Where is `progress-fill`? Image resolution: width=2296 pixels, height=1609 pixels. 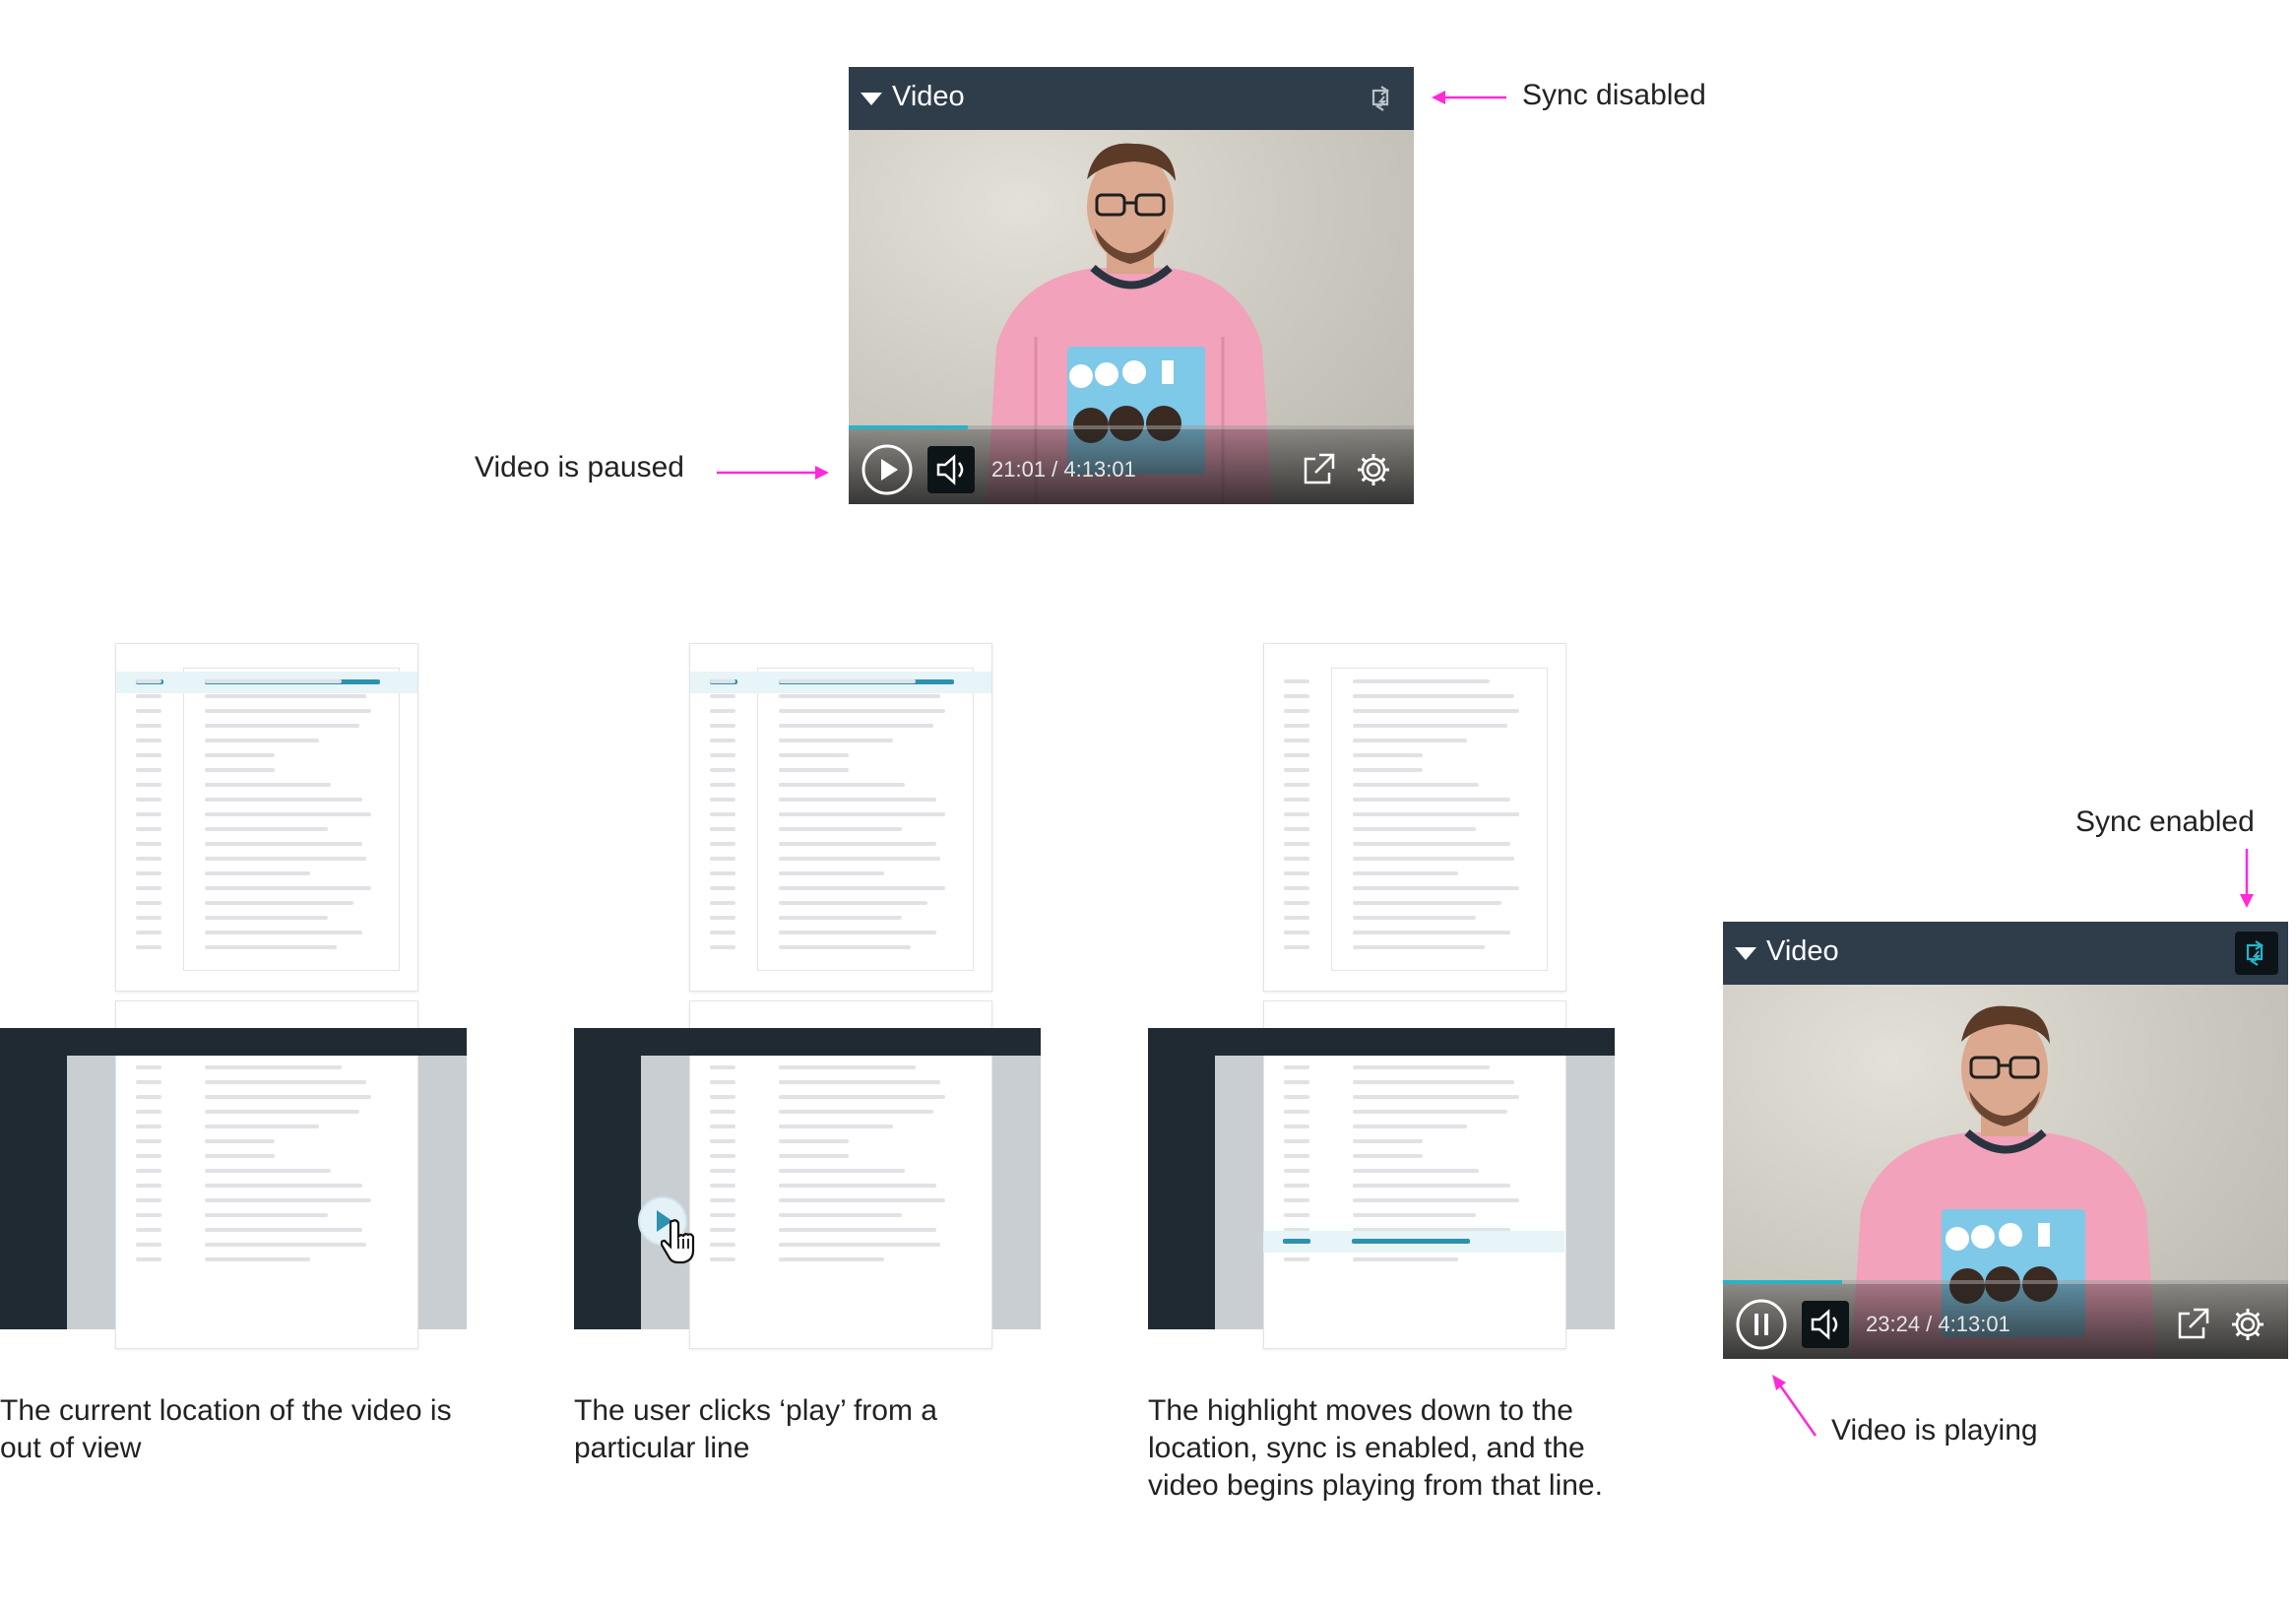
progress-fill is located at coordinates (908, 427).